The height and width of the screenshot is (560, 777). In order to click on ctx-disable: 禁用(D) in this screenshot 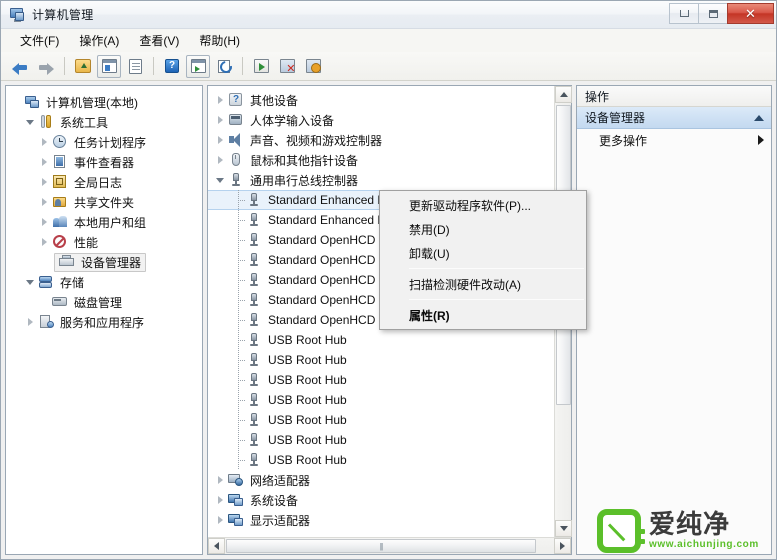, I will do `click(483, 229)`.